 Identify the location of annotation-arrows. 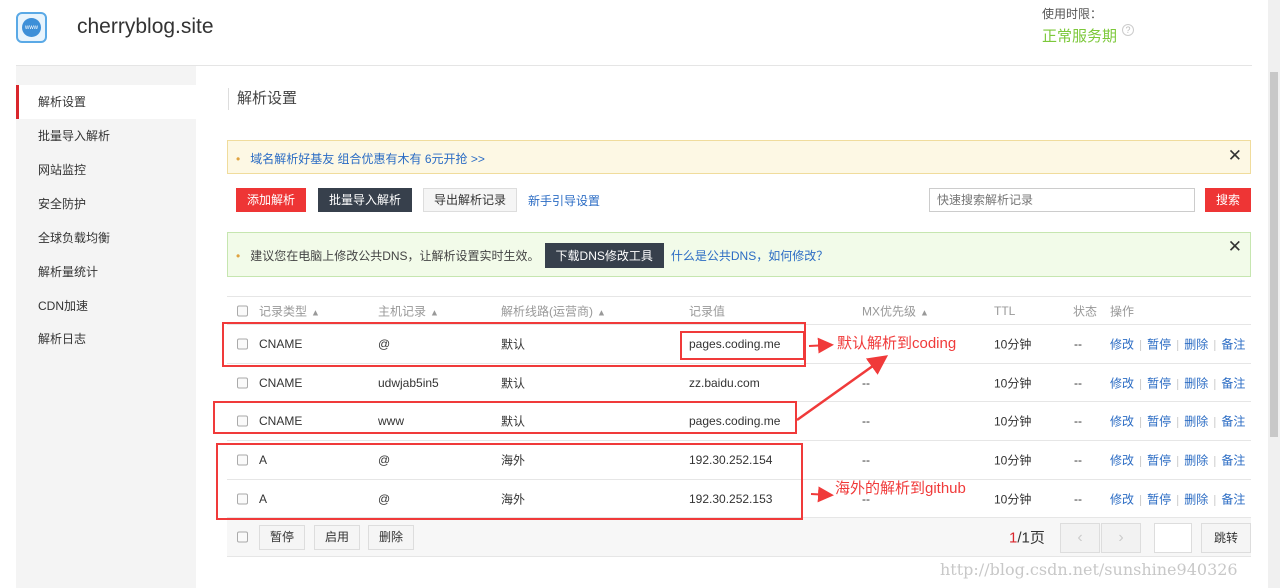
(842, 420).